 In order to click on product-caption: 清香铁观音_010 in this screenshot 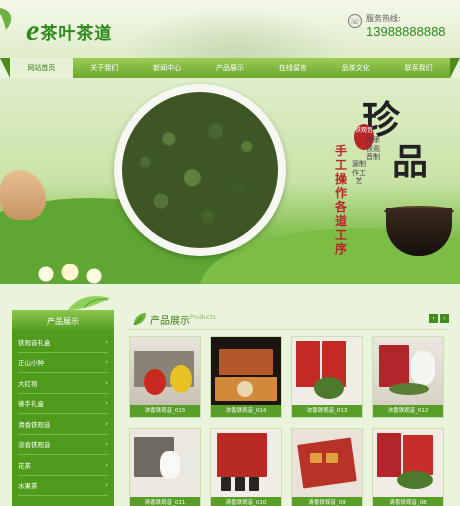, I will do `click(246, 501)`.